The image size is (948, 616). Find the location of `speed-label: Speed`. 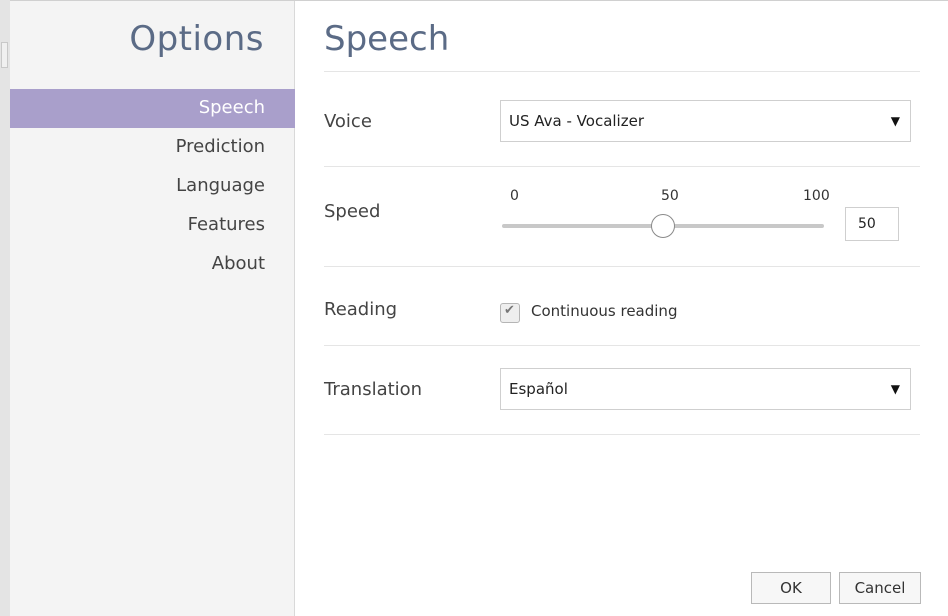

speed-label: Speed is located at coordinates (352, 211).